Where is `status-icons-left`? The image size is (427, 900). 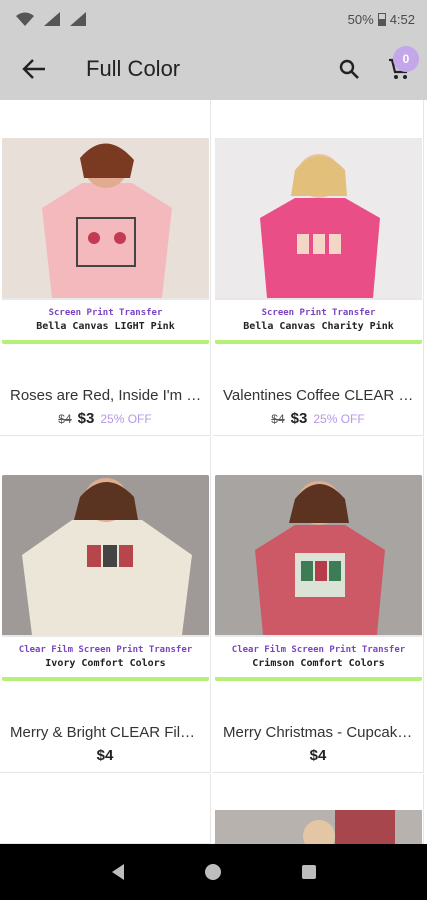
status-icons-left is located at coordinates (51, 19).